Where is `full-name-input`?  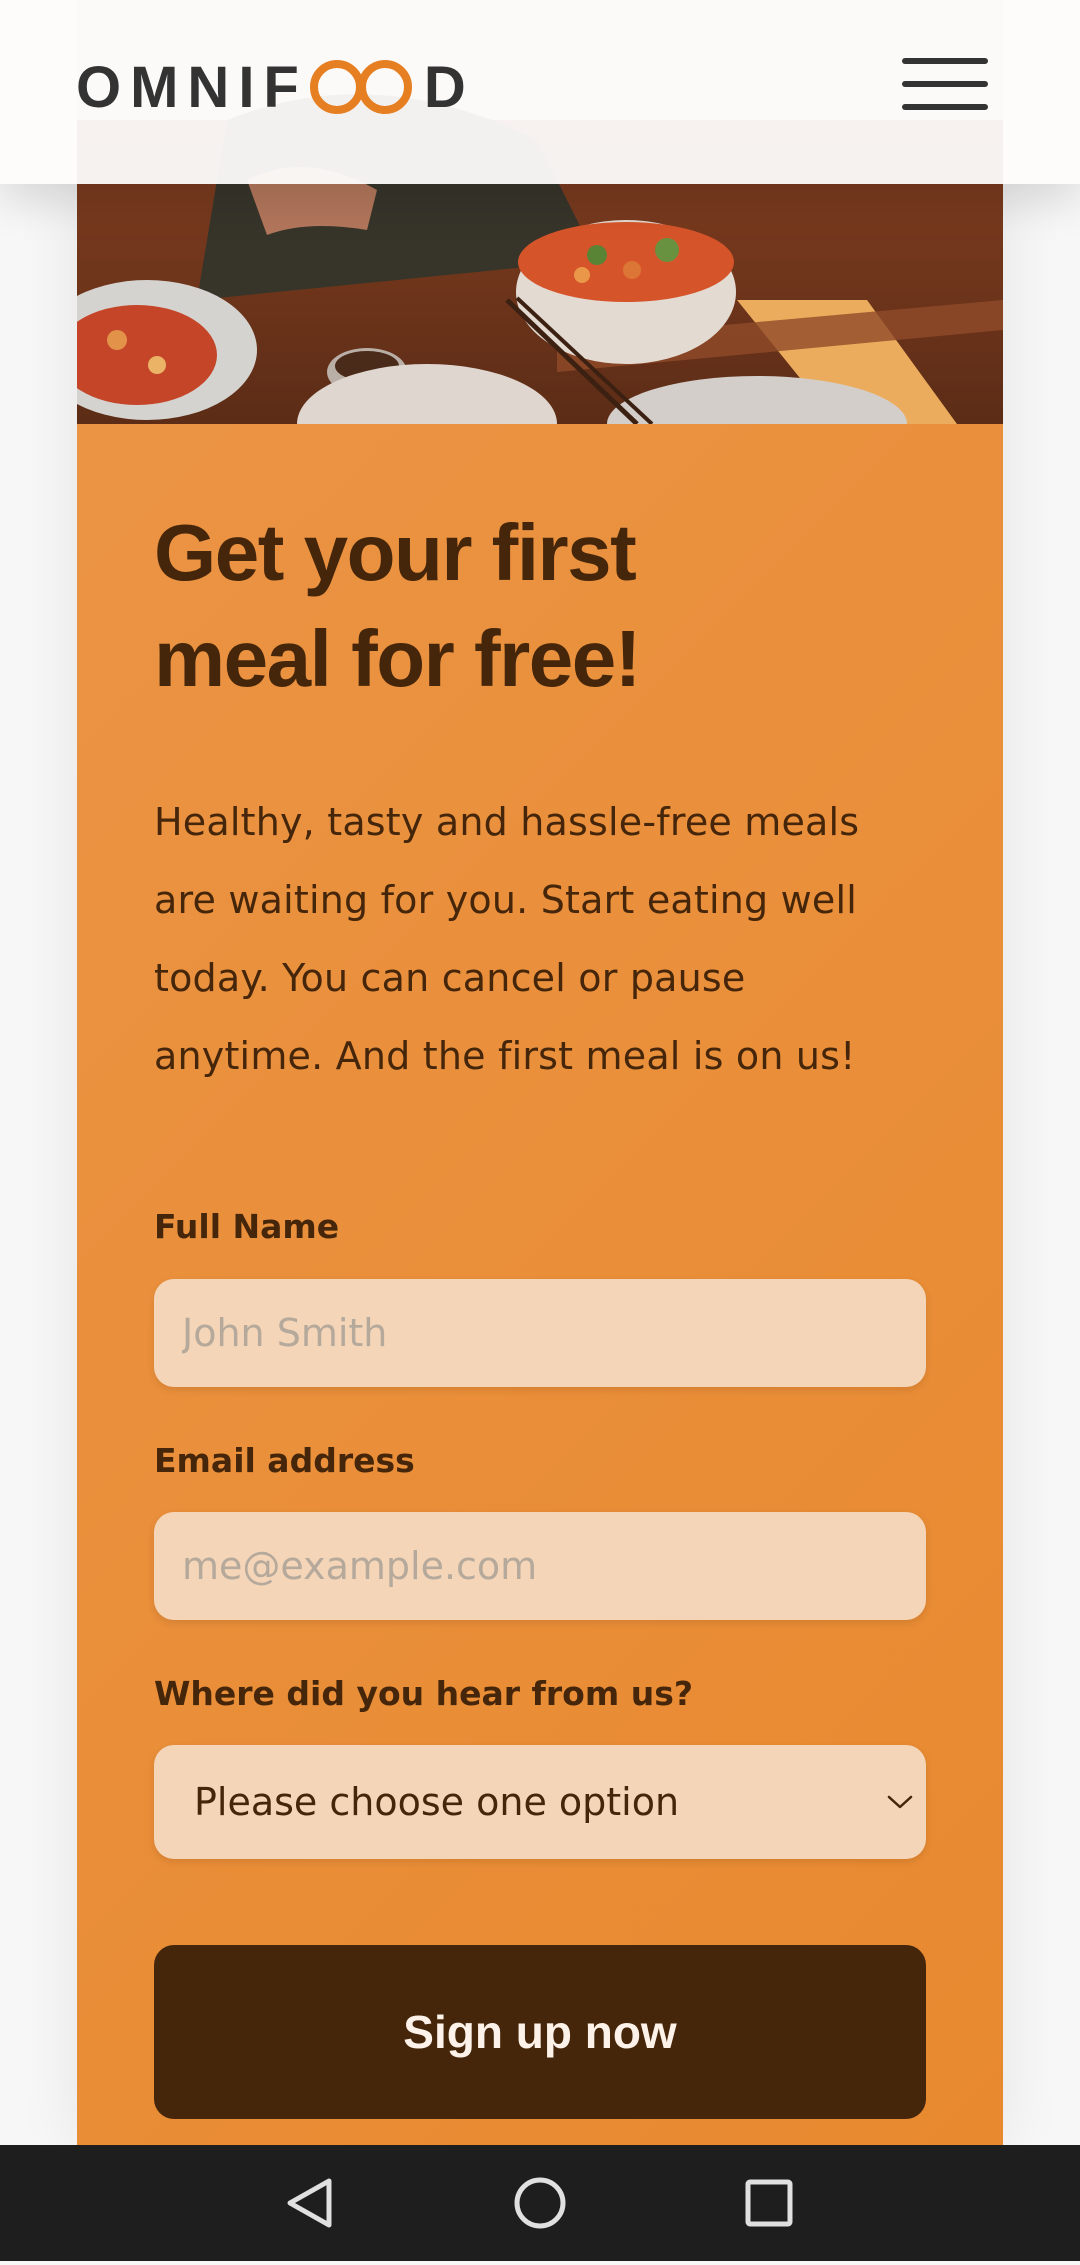 full-name-input is located at coordinates (540, 1333).